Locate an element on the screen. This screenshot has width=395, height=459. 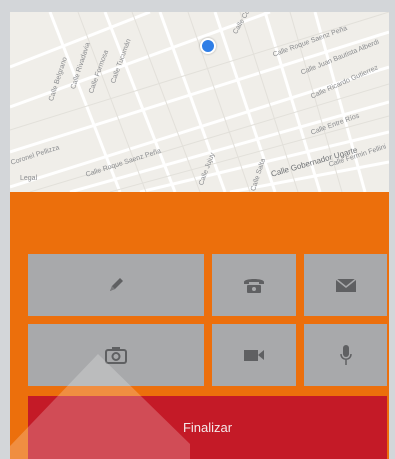
record-video-button is located at coordinates (254, 355).